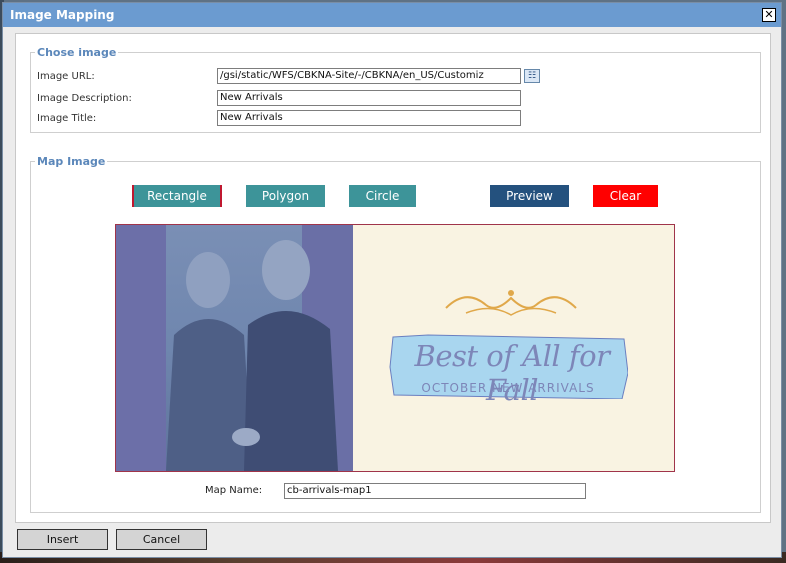 The height and width of the screenshot is (563, 786). Describe the element at coordinates (62, 15) in the screenshot. I see `dialog-title: Image Mapping` at that location.